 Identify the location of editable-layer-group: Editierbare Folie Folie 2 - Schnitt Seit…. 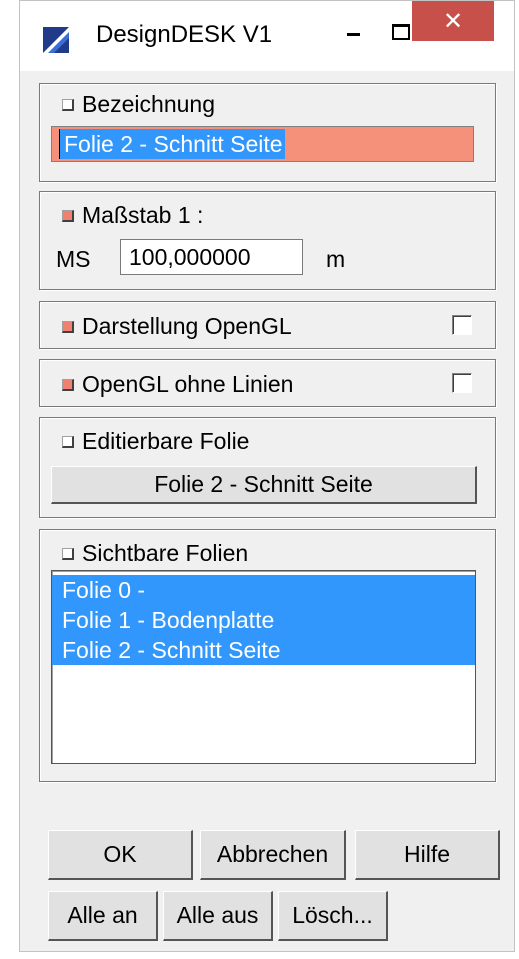
(267, 467).